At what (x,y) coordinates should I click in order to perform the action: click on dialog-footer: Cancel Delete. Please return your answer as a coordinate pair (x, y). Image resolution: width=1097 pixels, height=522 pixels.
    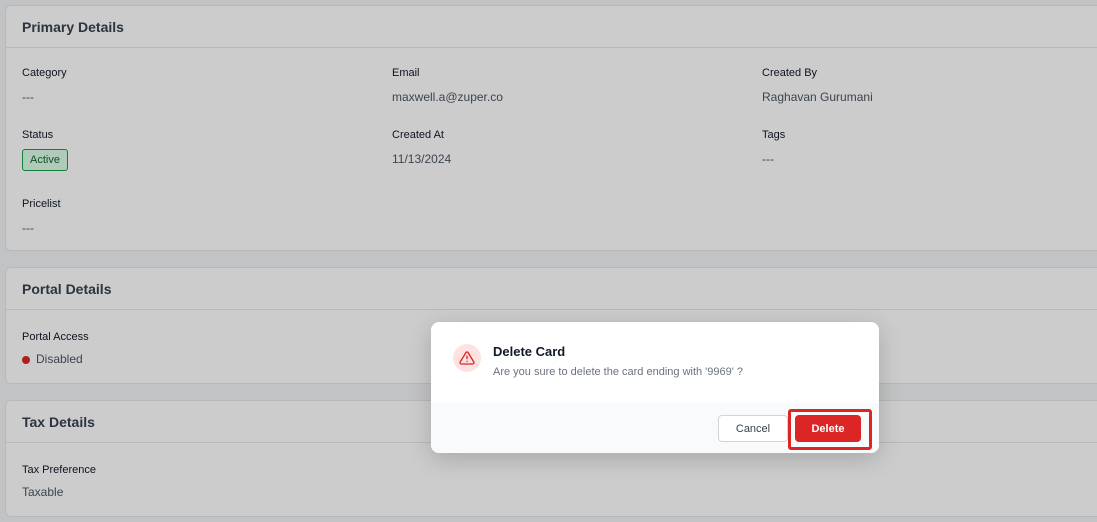
    Looking at the image, I should click on (655, 428).